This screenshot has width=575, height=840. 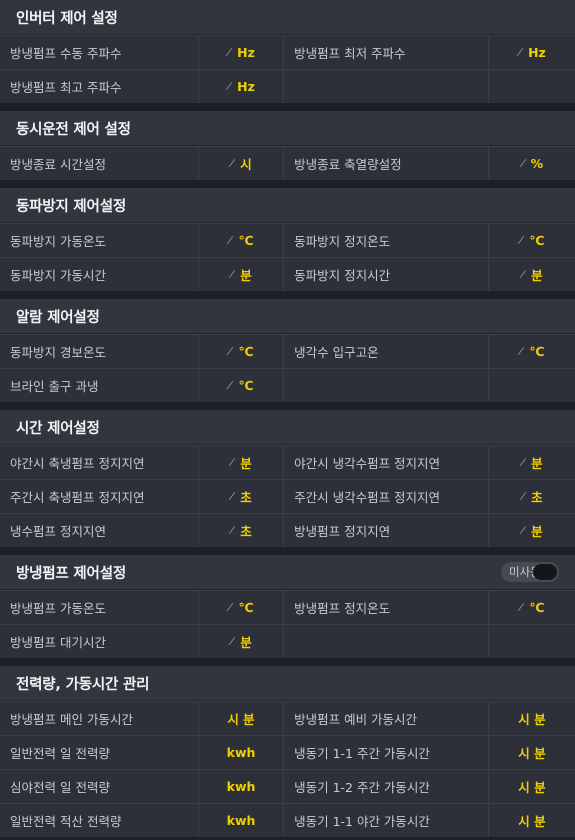 What do you see at coordinates (386, 274) in the screenshot?
I see `setting-label: 동파방지 정지시간` at bounding box center [386, 274].